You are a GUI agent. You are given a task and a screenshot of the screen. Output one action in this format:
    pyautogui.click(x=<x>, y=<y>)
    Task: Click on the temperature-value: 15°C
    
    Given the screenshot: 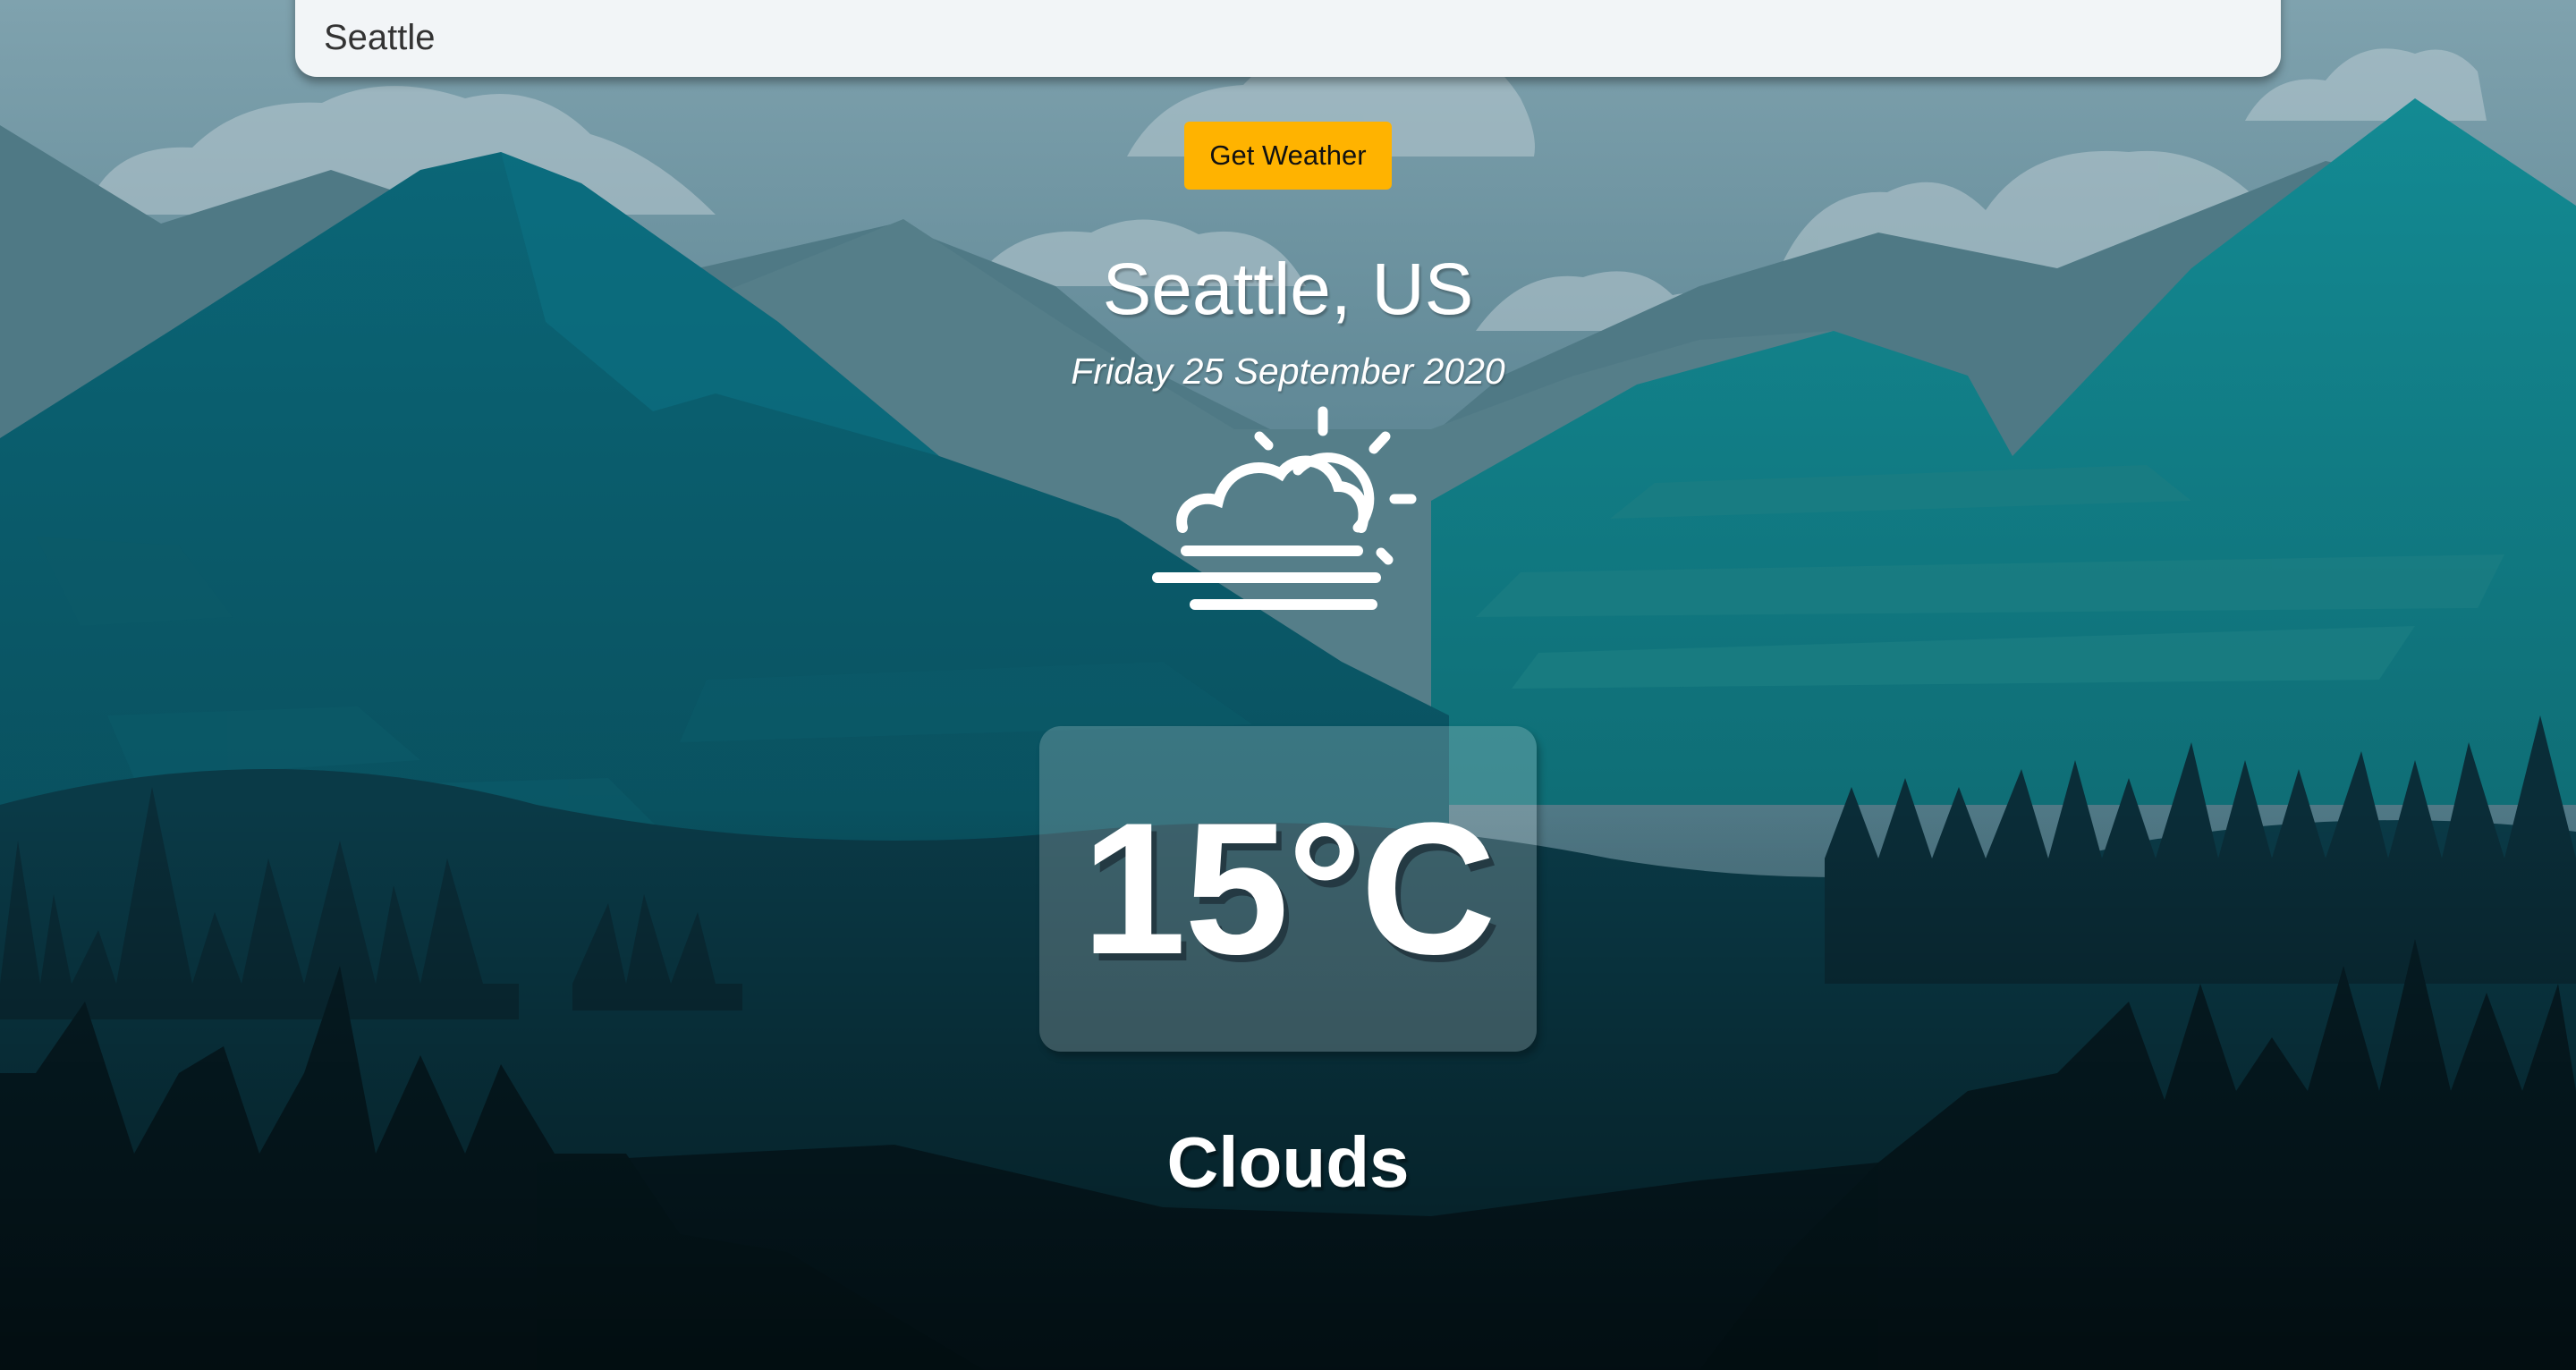 What is the action you would take?
    pyautogui.click(x=1288, y=888)
    